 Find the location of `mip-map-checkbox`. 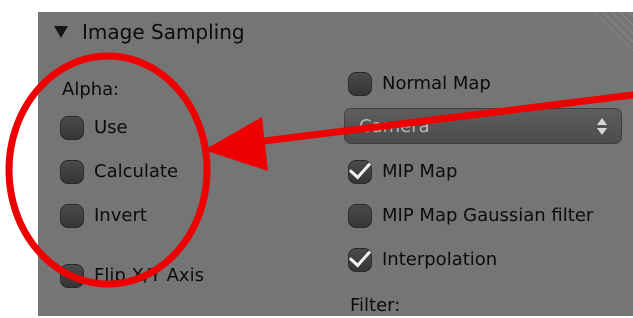

mip-map-checkbox is located at coordinates (360, 170).